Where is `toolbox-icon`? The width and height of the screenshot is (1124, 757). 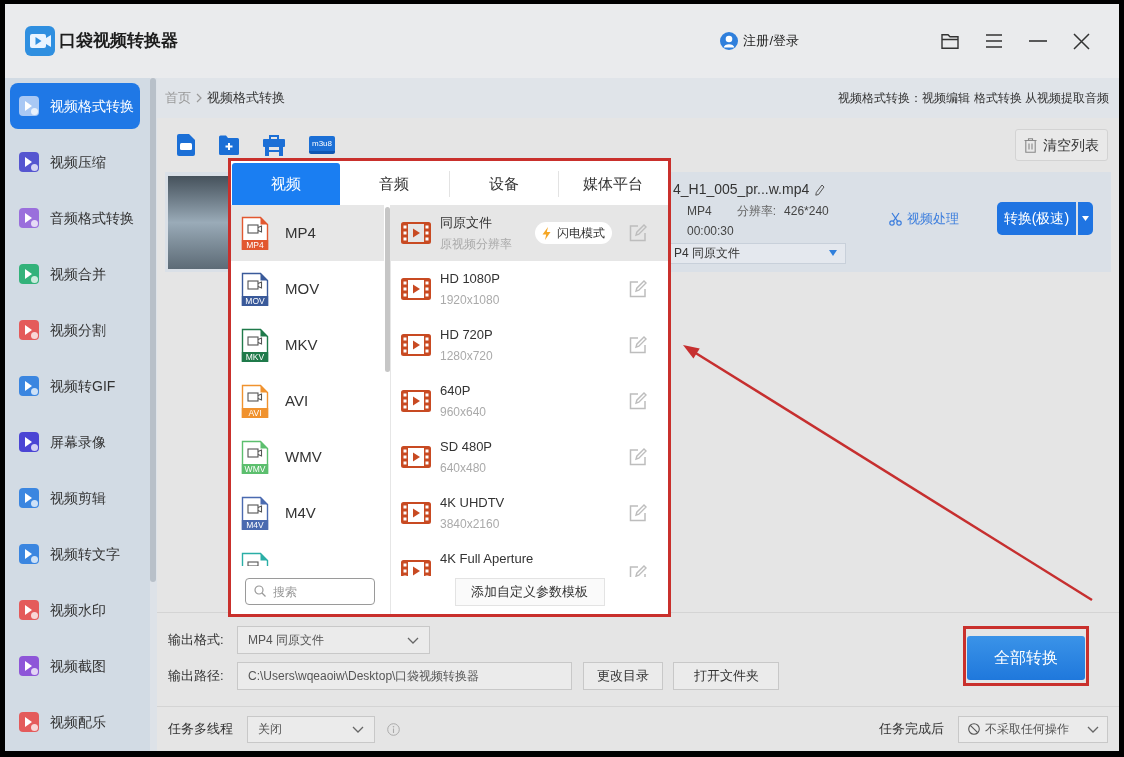
toolbox-icon is located at coordinates (274, 145).